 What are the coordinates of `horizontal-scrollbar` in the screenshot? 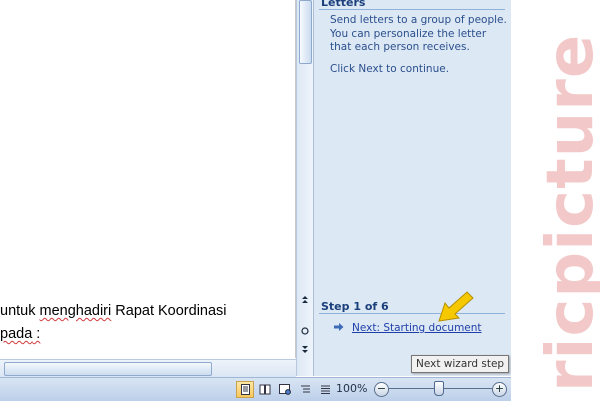 It's located at (148, 368).